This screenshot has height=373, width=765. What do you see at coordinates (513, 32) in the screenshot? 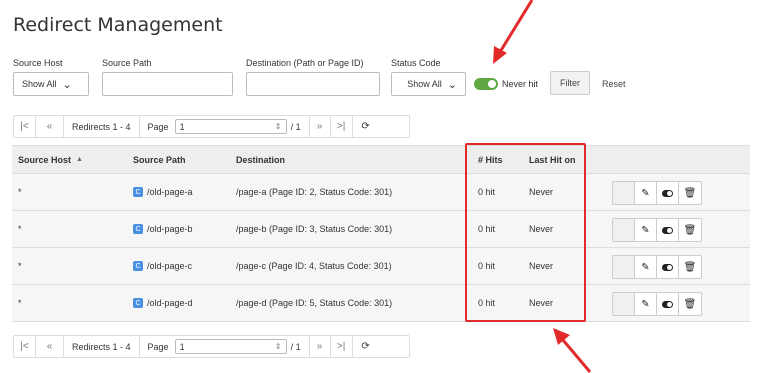
I see `annotation-arrow-top` at bounding box center [513, 32].